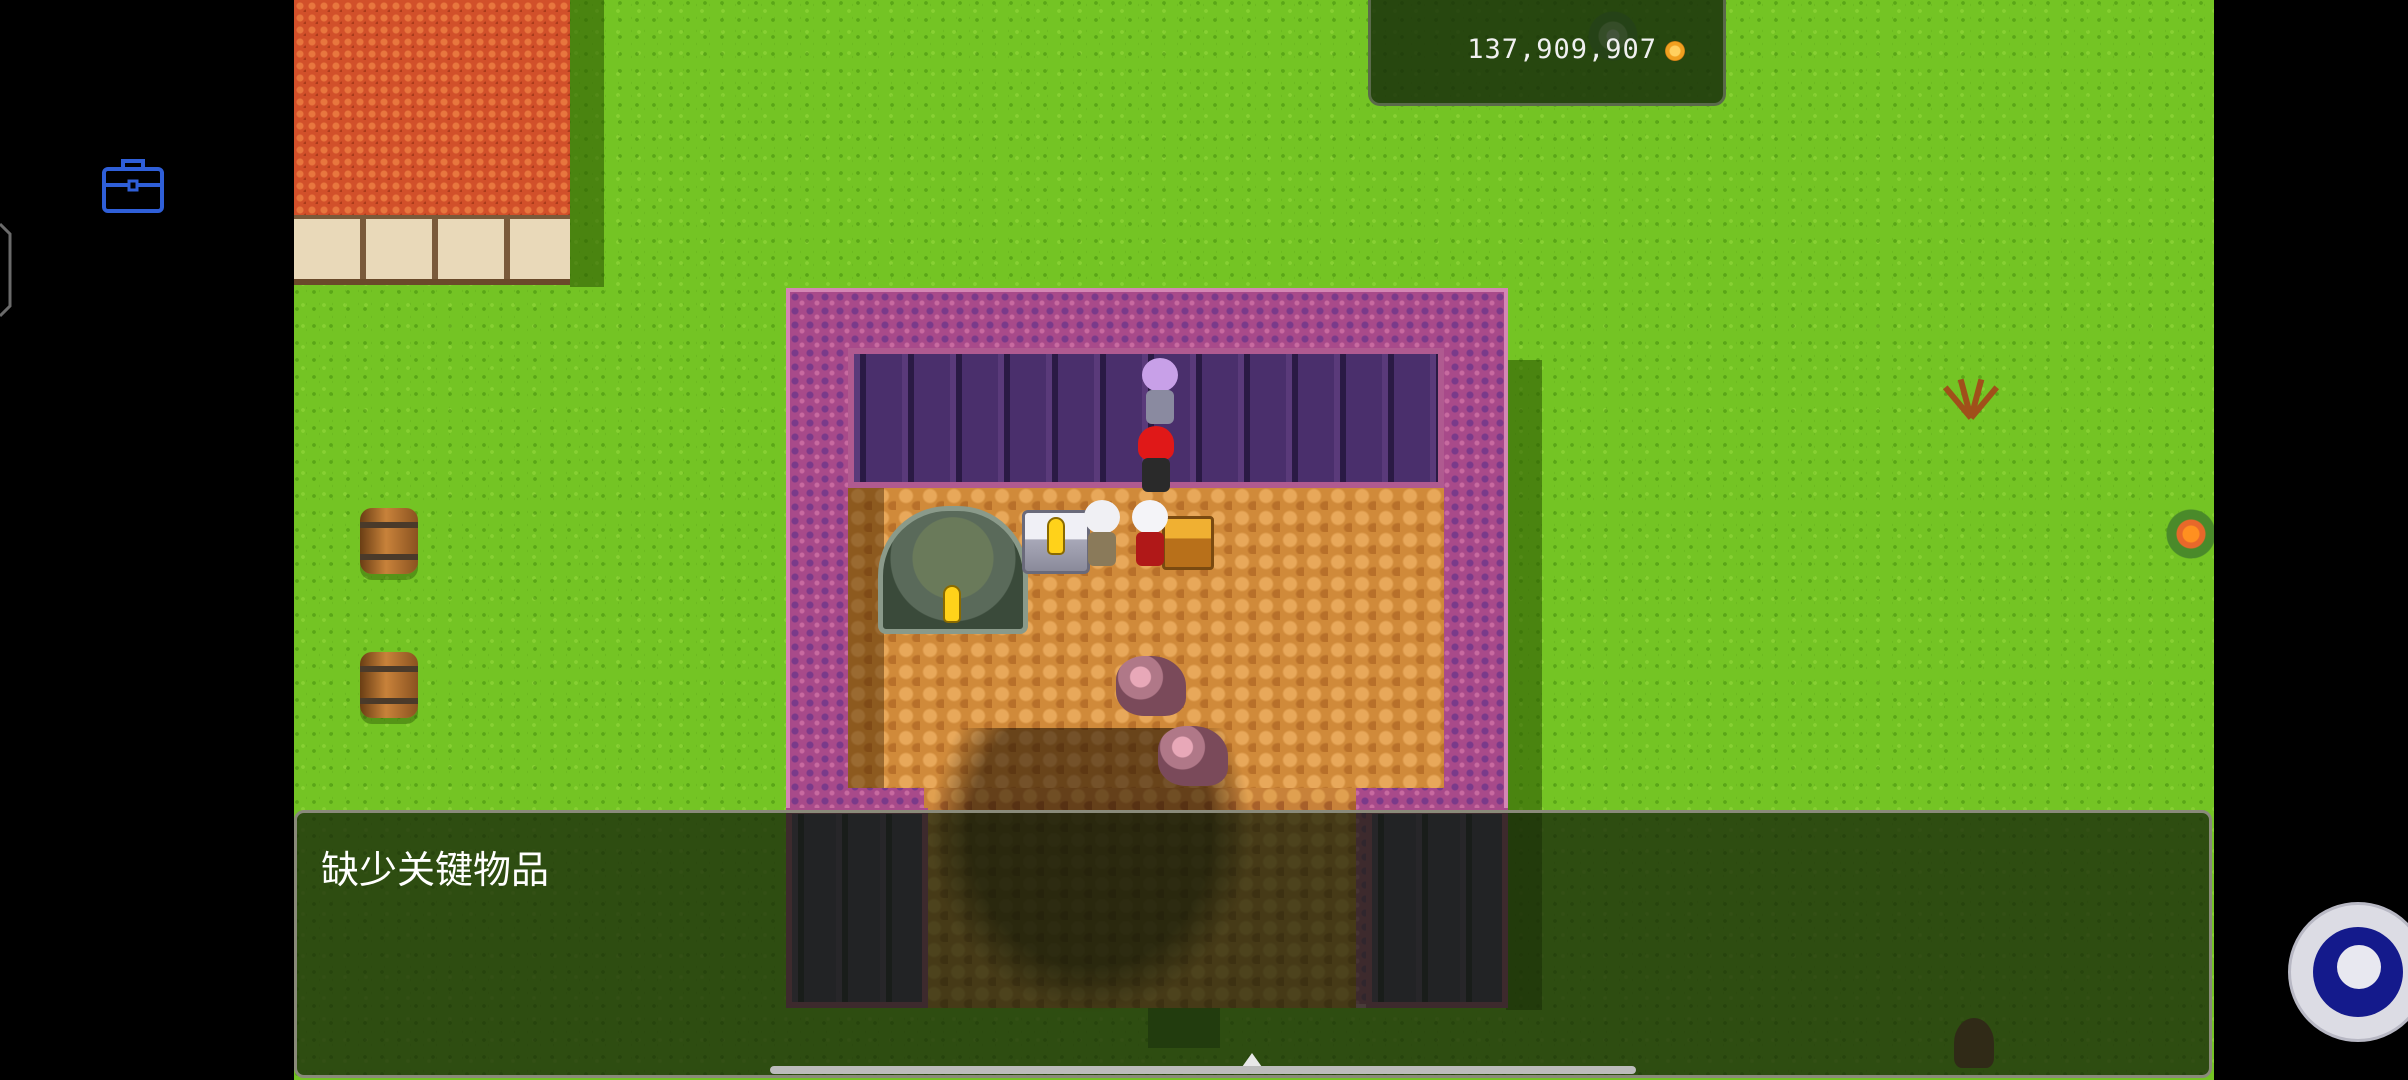  What do you see at coordinates (1160, 393) in the screenshot?
I see `character-lavender-hair` at bounding box center [1160, 393].